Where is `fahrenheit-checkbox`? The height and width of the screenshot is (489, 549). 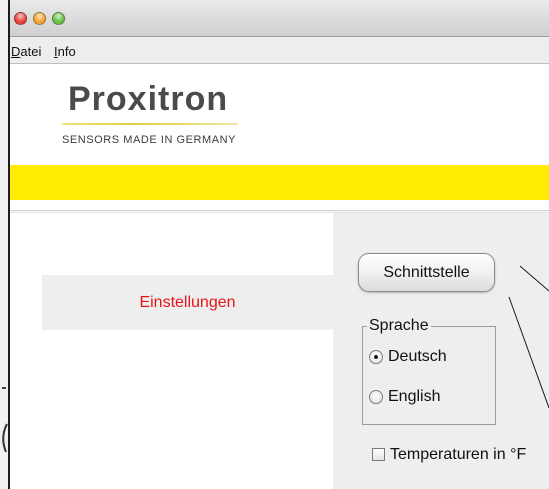
fahrenheit-checkbox is located at coordinates (378, 454).